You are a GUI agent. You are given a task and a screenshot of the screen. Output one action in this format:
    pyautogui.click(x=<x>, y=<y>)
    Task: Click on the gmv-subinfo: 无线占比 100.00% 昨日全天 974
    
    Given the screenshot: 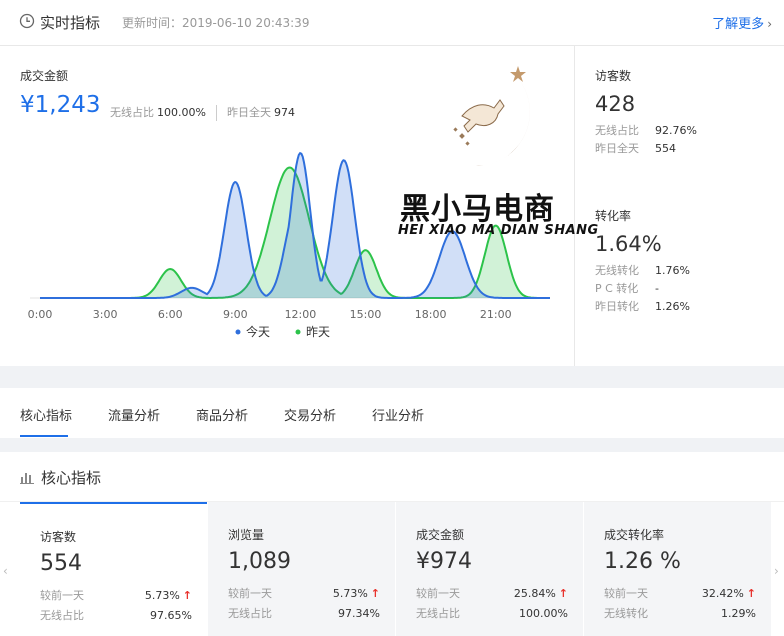 What is the action you would take?
    pyautogui.click(x=202, y=112)
    